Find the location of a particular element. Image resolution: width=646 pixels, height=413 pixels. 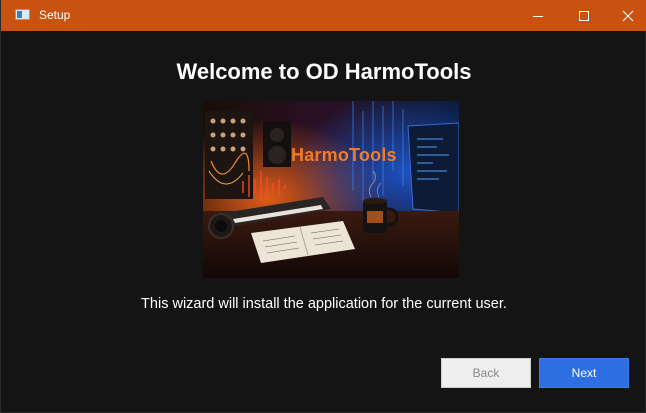

close-button is located at coordinates (625, 15).